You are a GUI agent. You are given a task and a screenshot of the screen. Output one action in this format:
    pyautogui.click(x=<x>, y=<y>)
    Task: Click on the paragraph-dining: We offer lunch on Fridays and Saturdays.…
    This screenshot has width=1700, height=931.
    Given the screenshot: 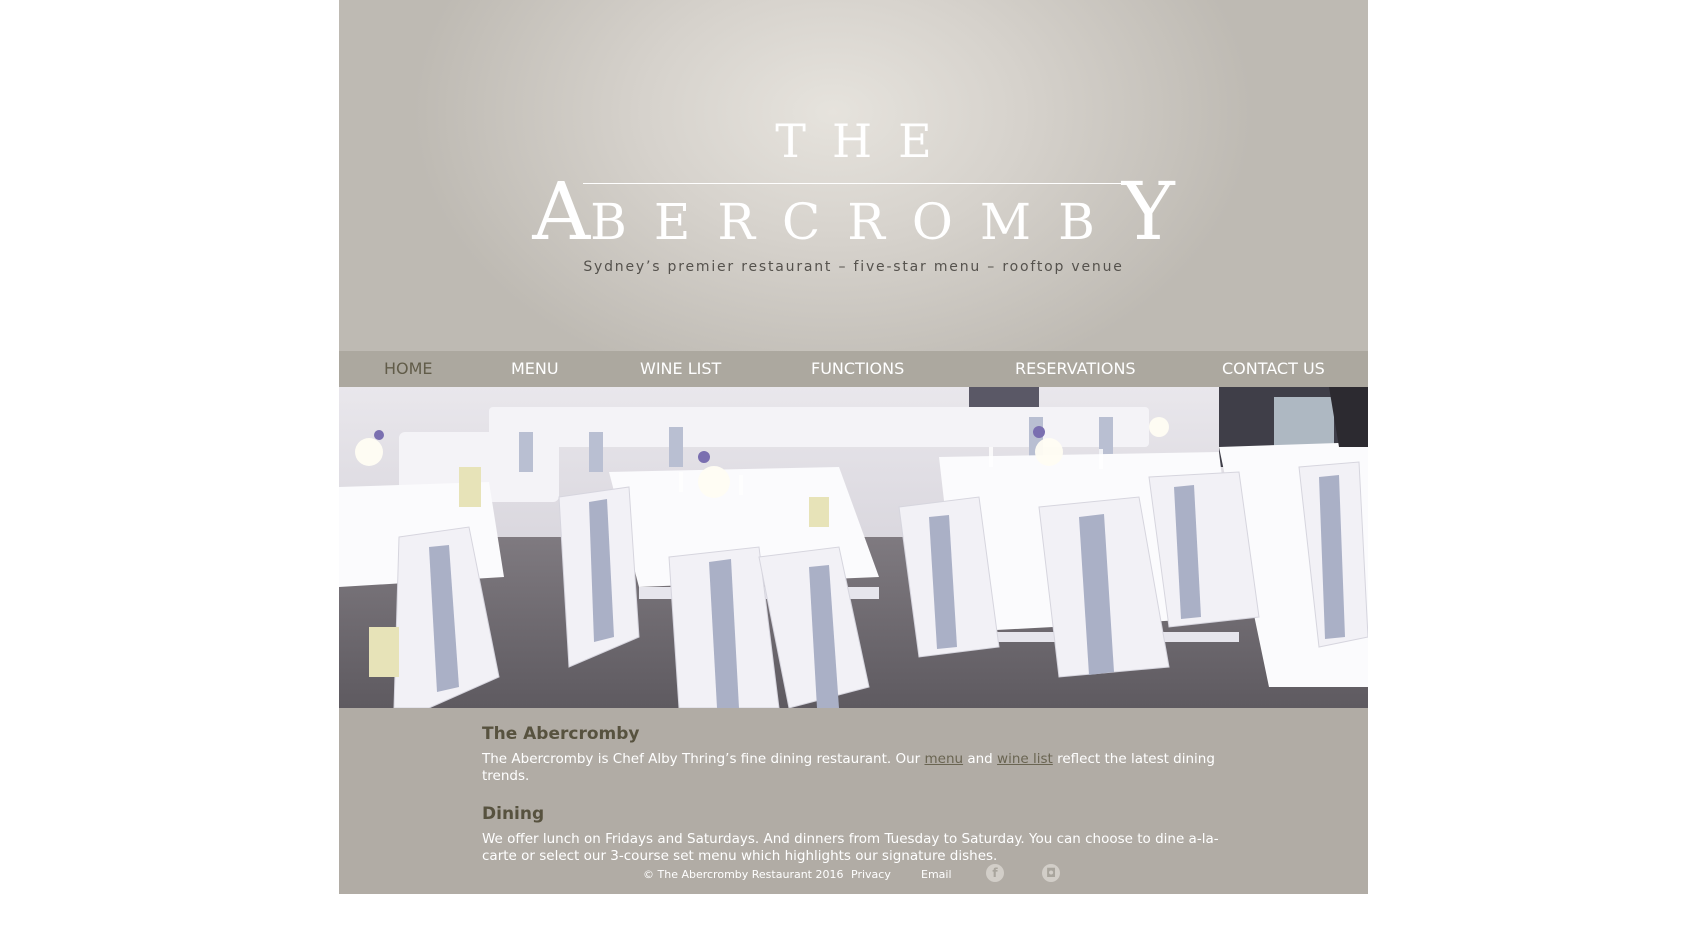 What is the action you would take?
    pyautogui.click(x=850, y=847)
    